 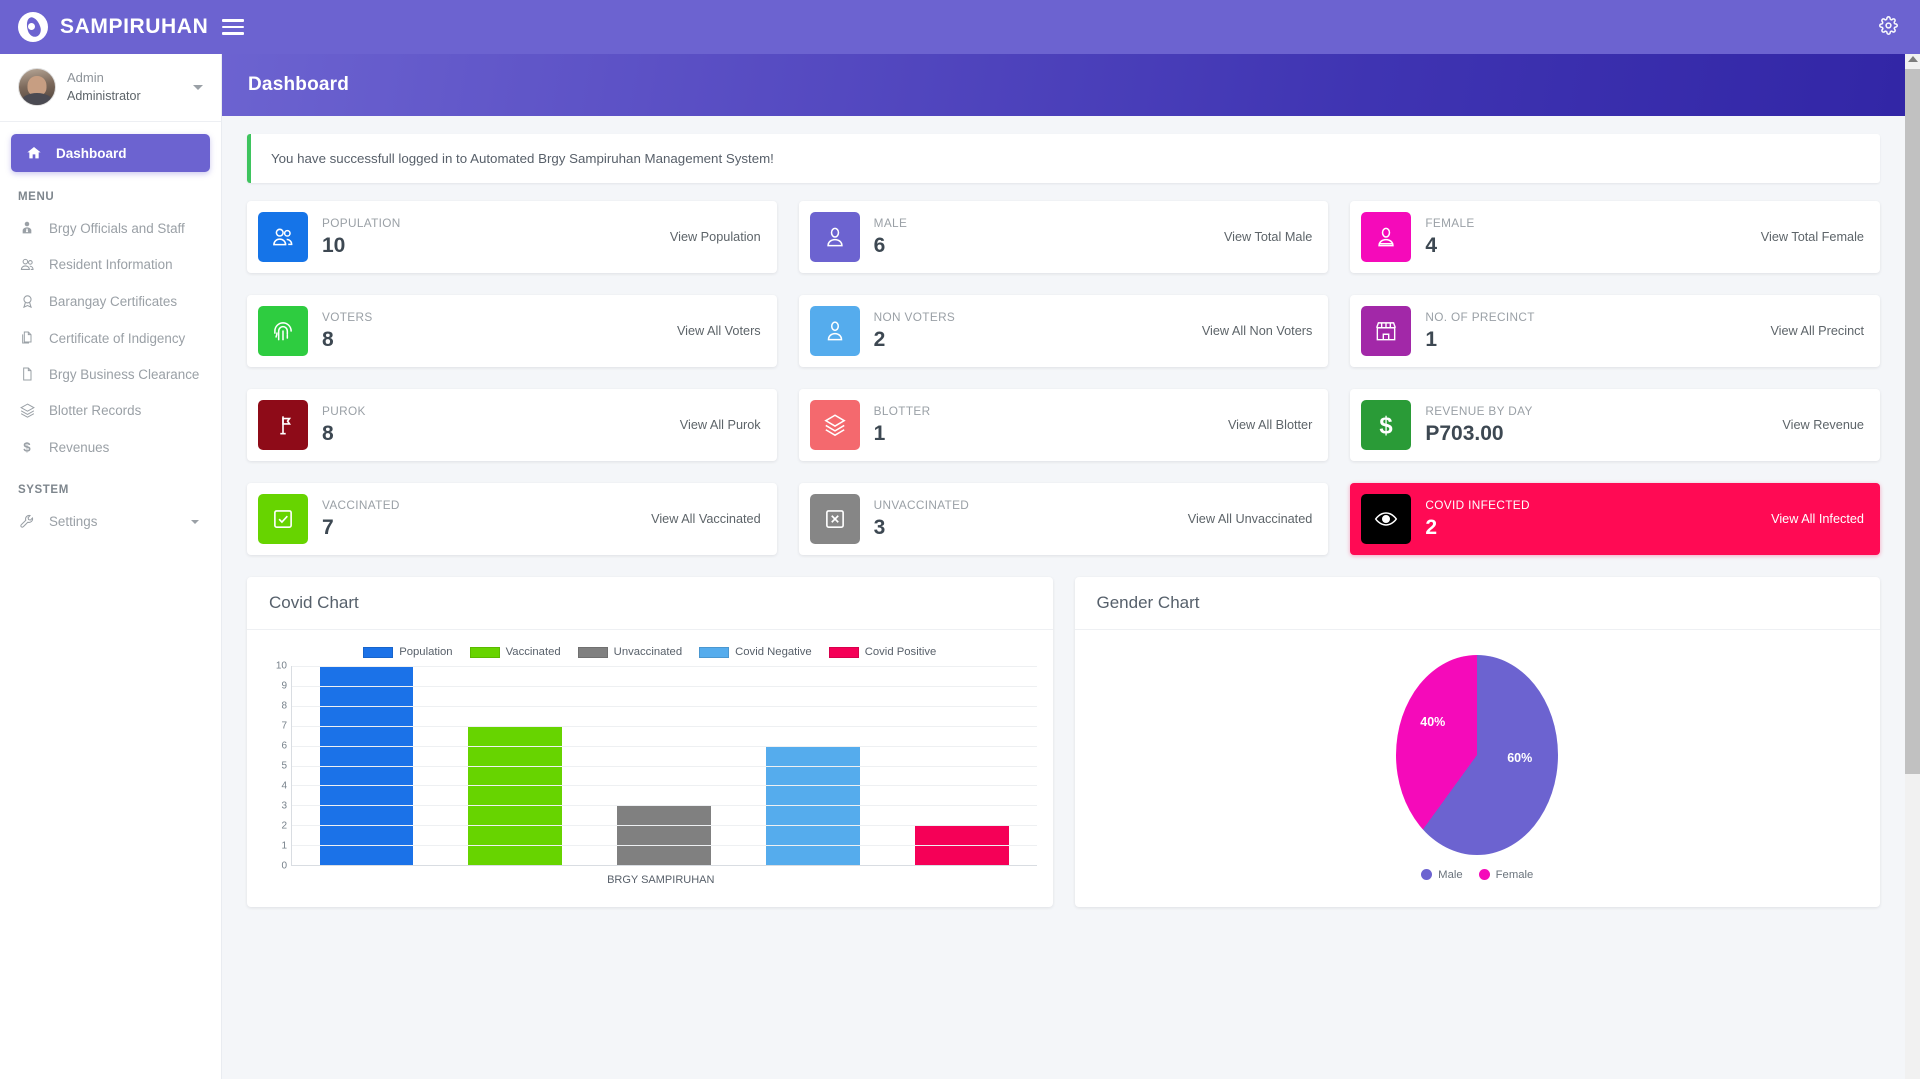 I want to click on legend-item: Population, so click(x=408, y=652).